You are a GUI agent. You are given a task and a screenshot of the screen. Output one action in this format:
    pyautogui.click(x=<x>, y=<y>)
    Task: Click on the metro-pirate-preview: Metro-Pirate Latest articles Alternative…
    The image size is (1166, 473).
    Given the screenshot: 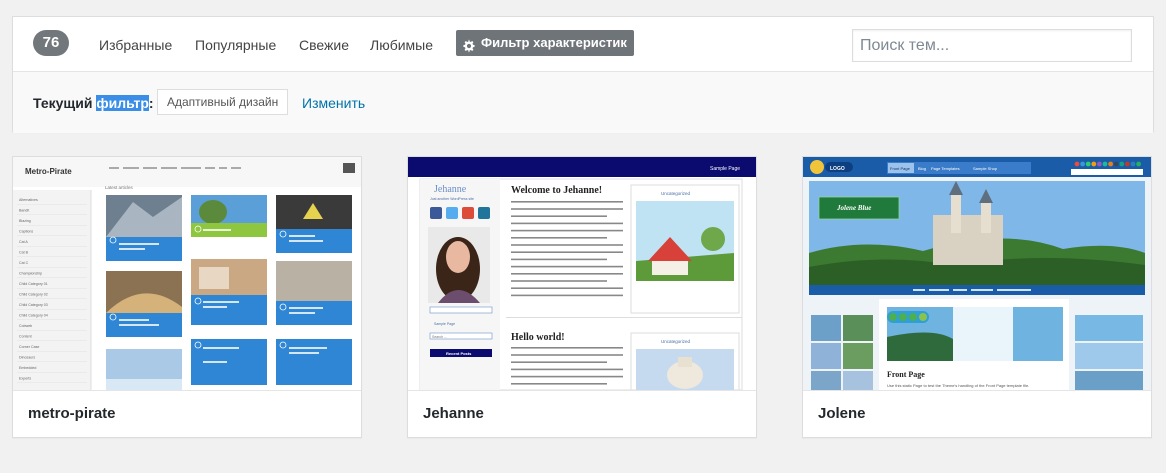 What is the action you would take?
    pyautogui.click(x=187, y=273)
    